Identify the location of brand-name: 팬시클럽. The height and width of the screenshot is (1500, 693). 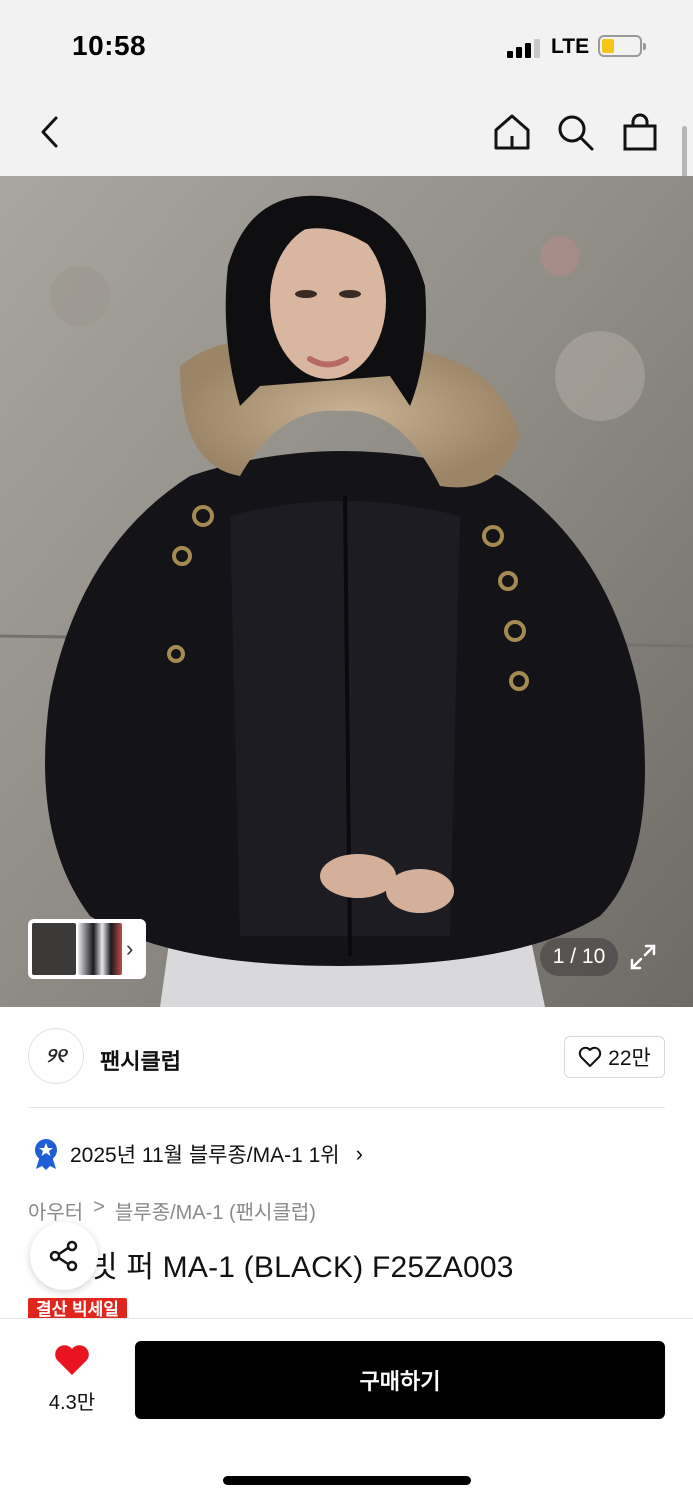
(140, 1060).